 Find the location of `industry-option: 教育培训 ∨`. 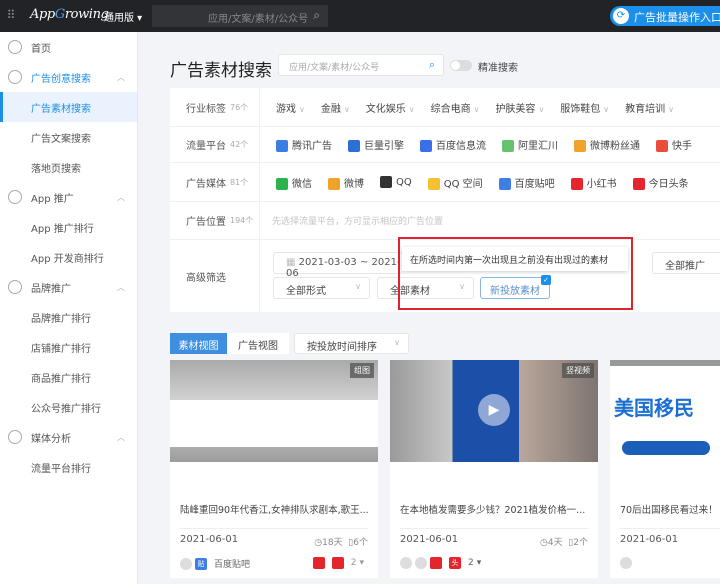

industry-option: 教育培训 ∨ is located at coordinates (649, 107).